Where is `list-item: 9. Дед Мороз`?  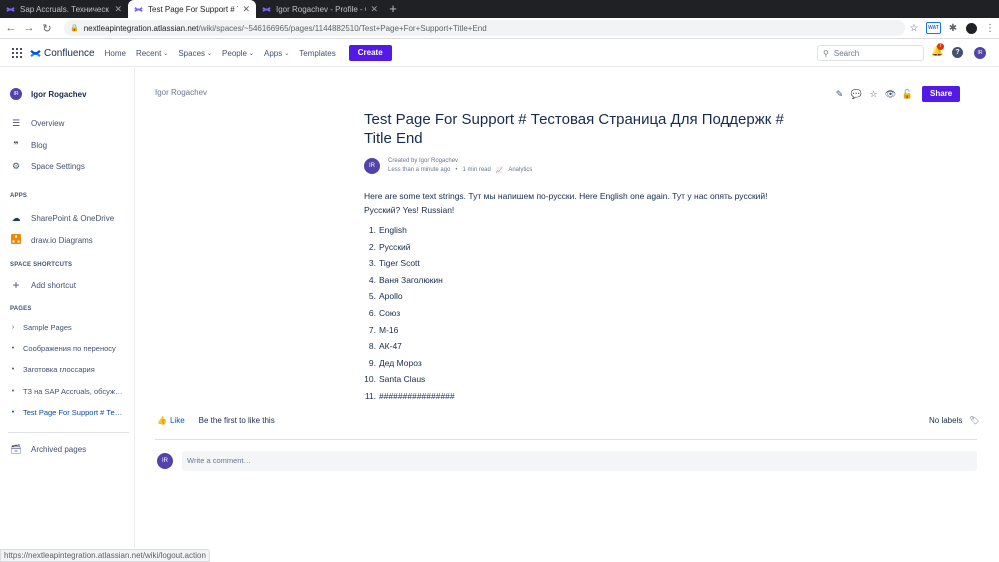
list-item: 9. Дед Мороз is located at coordinates (409, 366).